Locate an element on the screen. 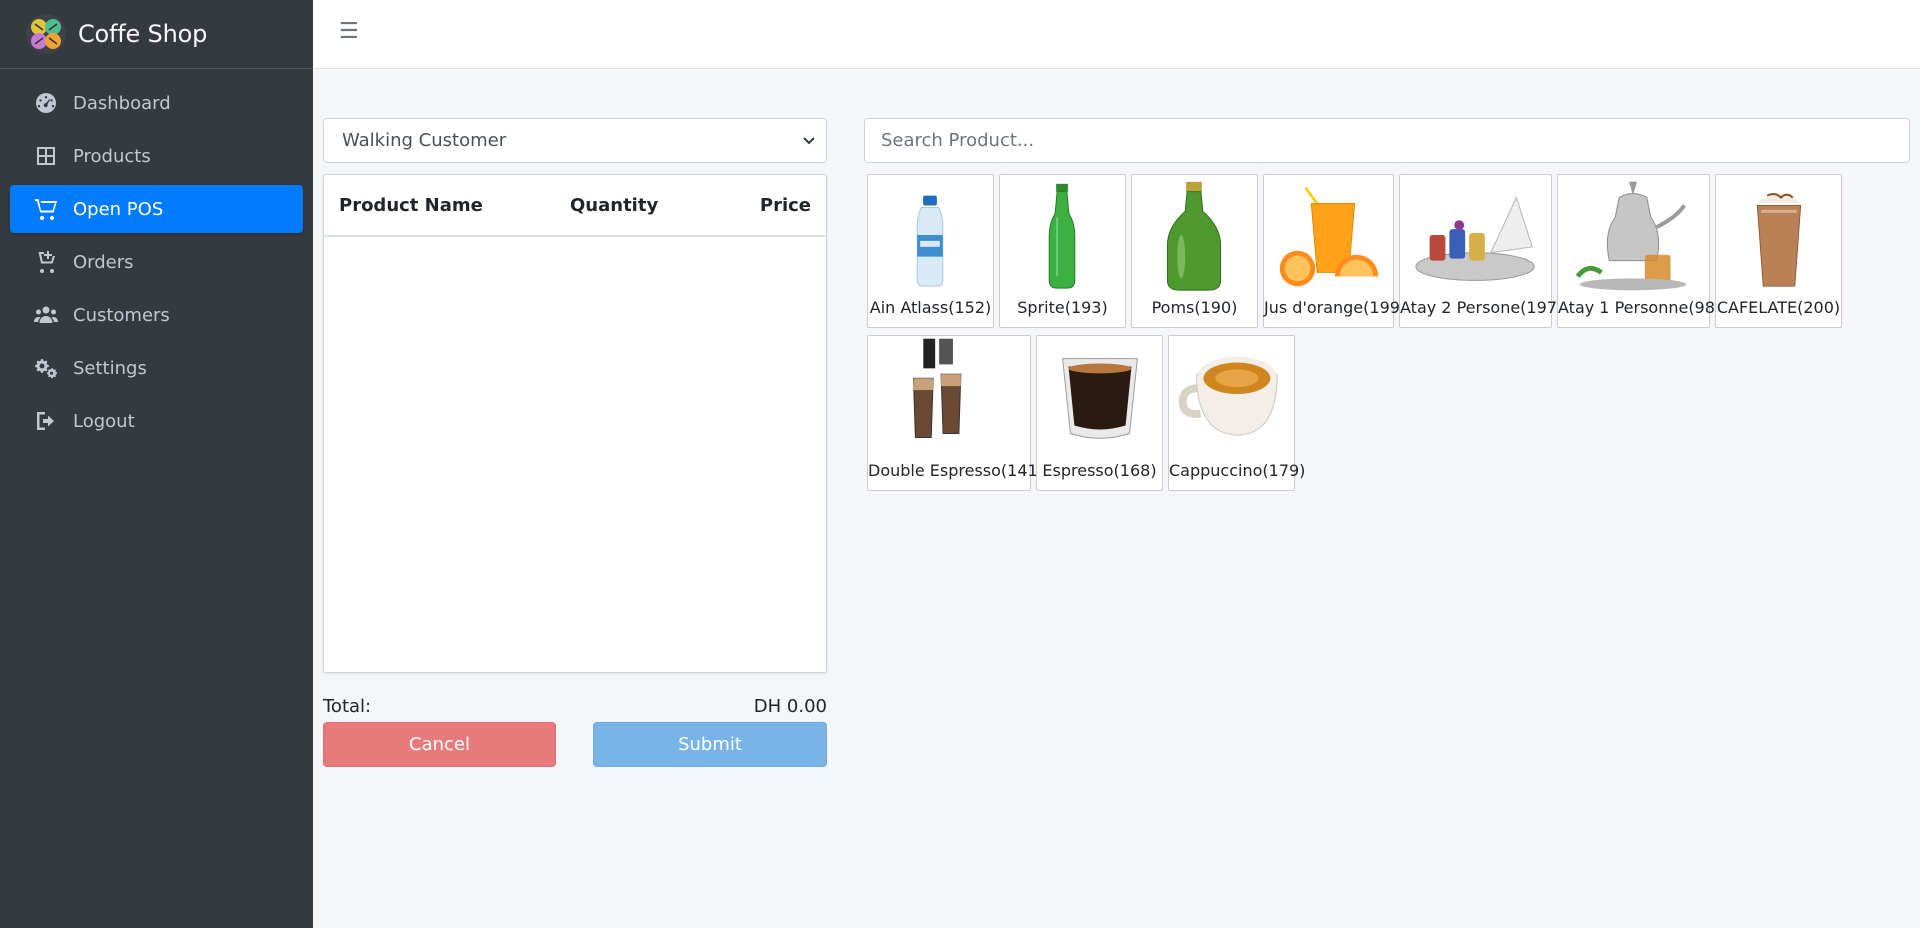  cancel-button: Cancel is located at coordinates (439, 744).